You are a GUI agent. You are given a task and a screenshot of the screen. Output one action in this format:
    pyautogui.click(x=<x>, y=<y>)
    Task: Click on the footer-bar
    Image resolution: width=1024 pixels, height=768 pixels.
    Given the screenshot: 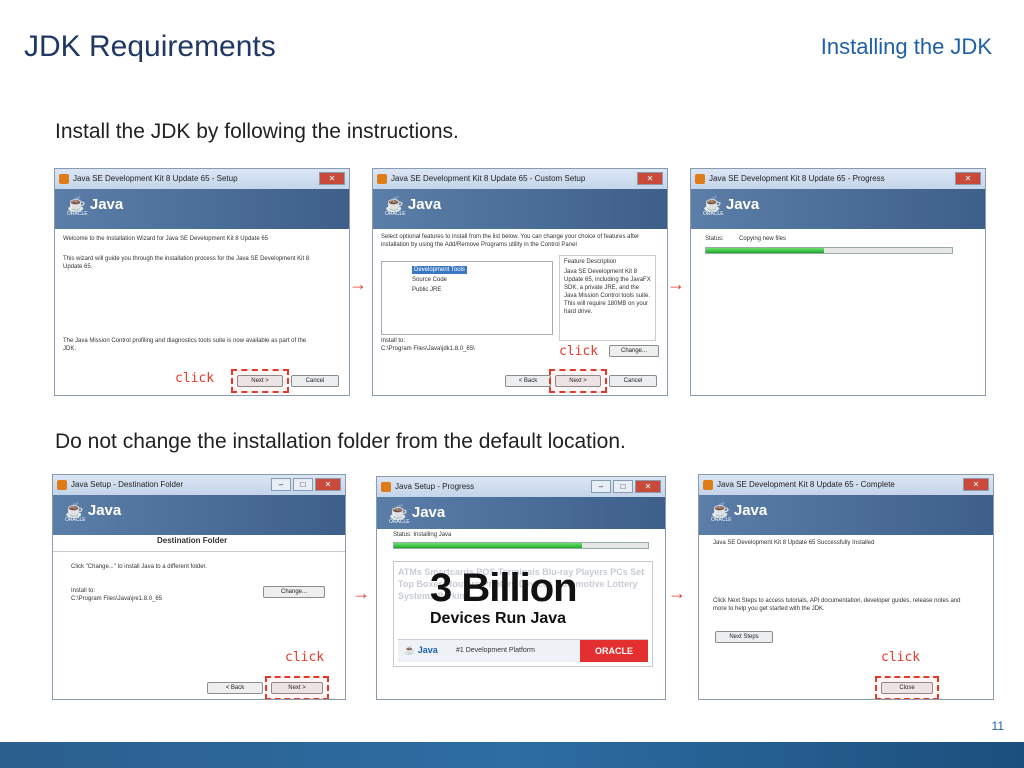 What is the action you would take?
    pyautogui.click(x=512, y=755)
    